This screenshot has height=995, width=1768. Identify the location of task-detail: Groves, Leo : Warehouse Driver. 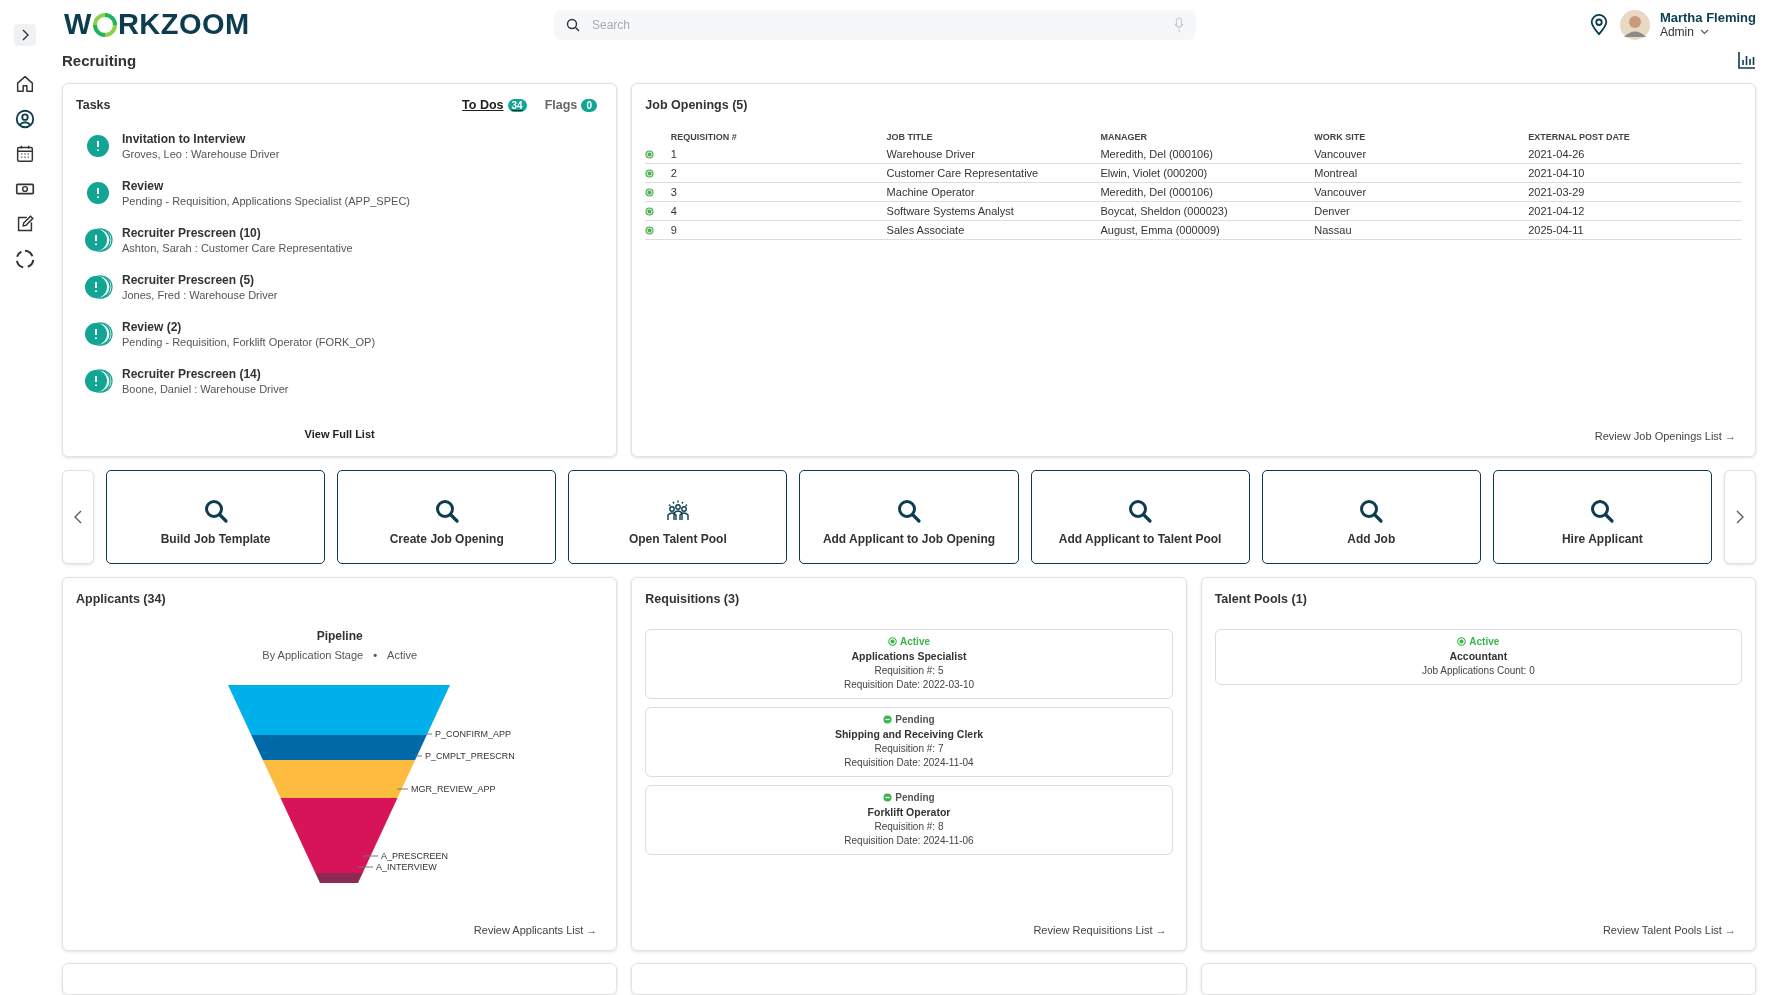
(201, 154).